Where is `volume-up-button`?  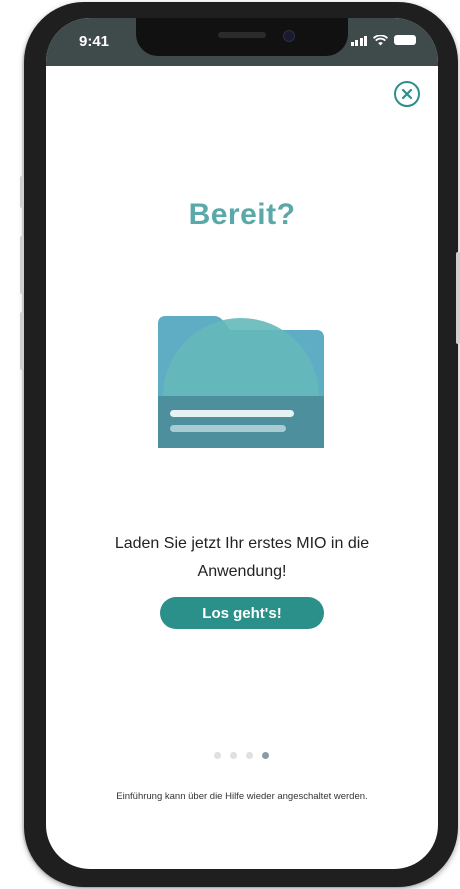
volume-up-button is located at coordinates (22, 265).